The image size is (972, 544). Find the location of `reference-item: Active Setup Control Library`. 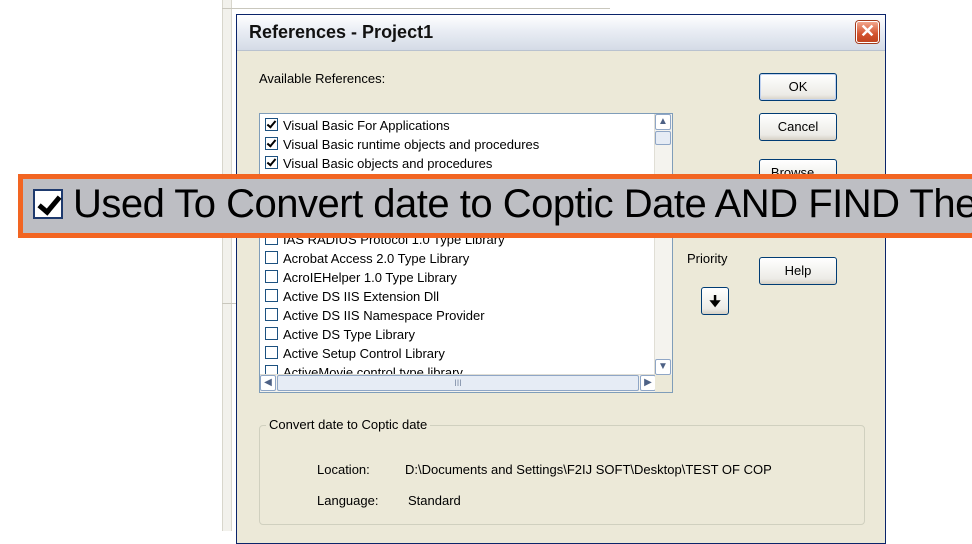

reference-item: Active Setup Control Library is located at coordinates (355, 355).